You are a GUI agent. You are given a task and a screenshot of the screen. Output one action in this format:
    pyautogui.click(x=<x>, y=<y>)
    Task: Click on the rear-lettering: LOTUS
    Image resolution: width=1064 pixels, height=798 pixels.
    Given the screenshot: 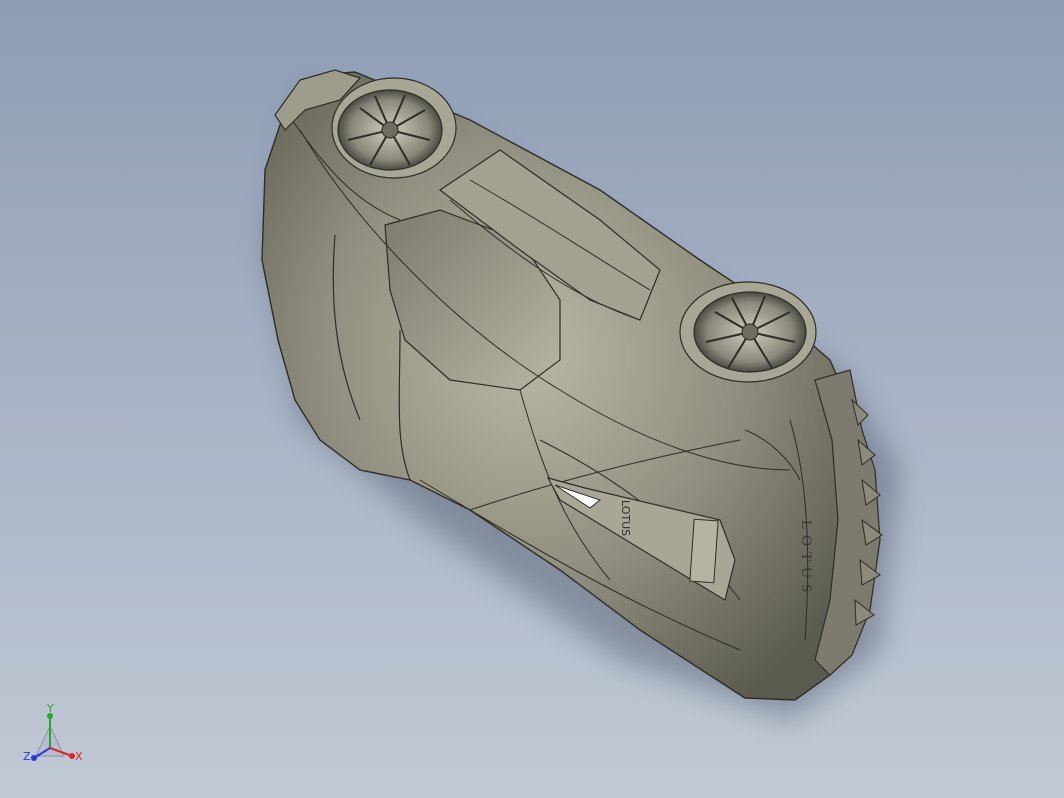 What is the action you would take?
    pyautogui.click(x=806, y=559)
    